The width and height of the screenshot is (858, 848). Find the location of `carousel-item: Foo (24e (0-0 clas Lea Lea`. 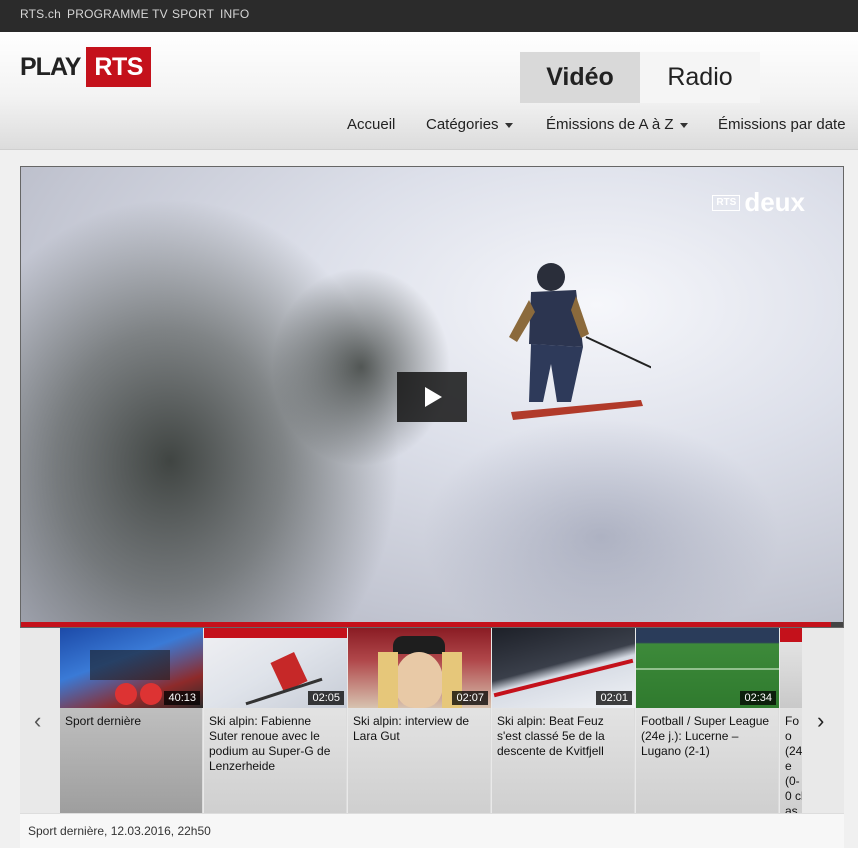

carousel-item: Foo (24e (0-0 clas Lea Lea is located at coordinates (791, 720).